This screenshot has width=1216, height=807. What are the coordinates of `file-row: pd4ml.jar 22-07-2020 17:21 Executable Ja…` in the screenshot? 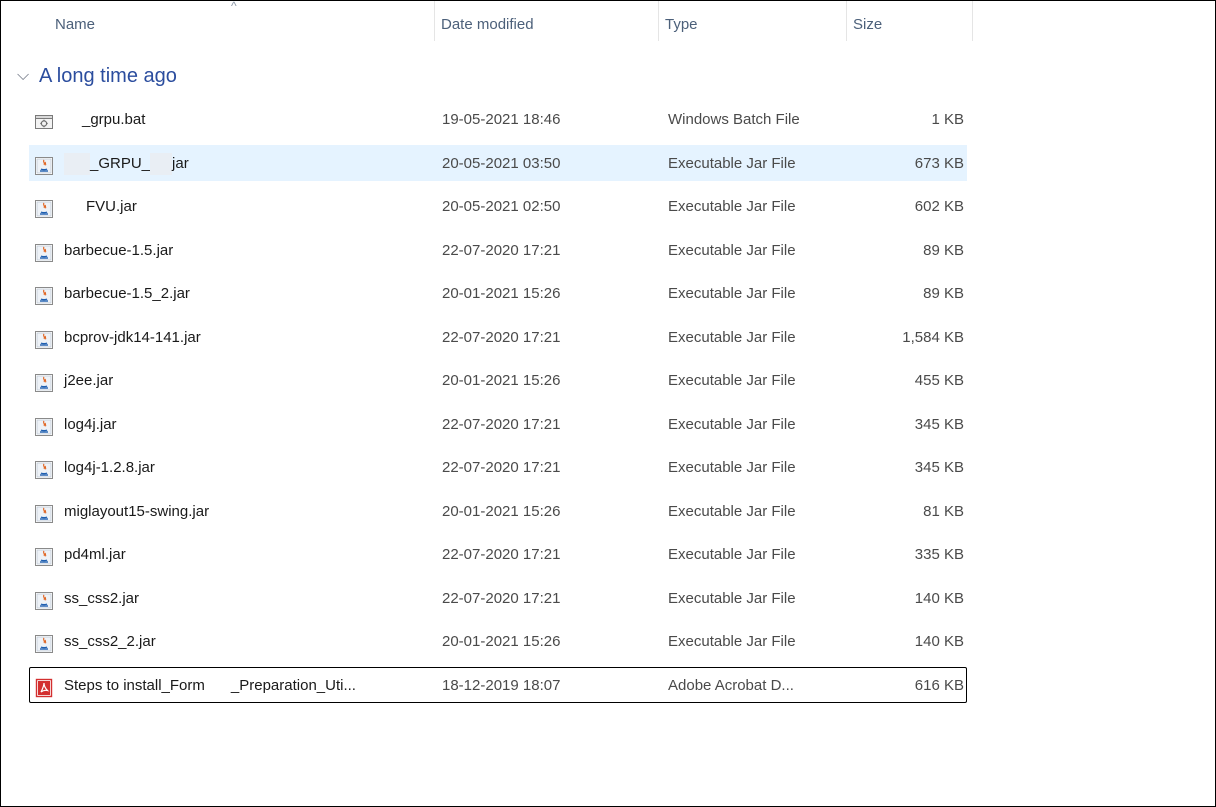 It's located at (498, 554).